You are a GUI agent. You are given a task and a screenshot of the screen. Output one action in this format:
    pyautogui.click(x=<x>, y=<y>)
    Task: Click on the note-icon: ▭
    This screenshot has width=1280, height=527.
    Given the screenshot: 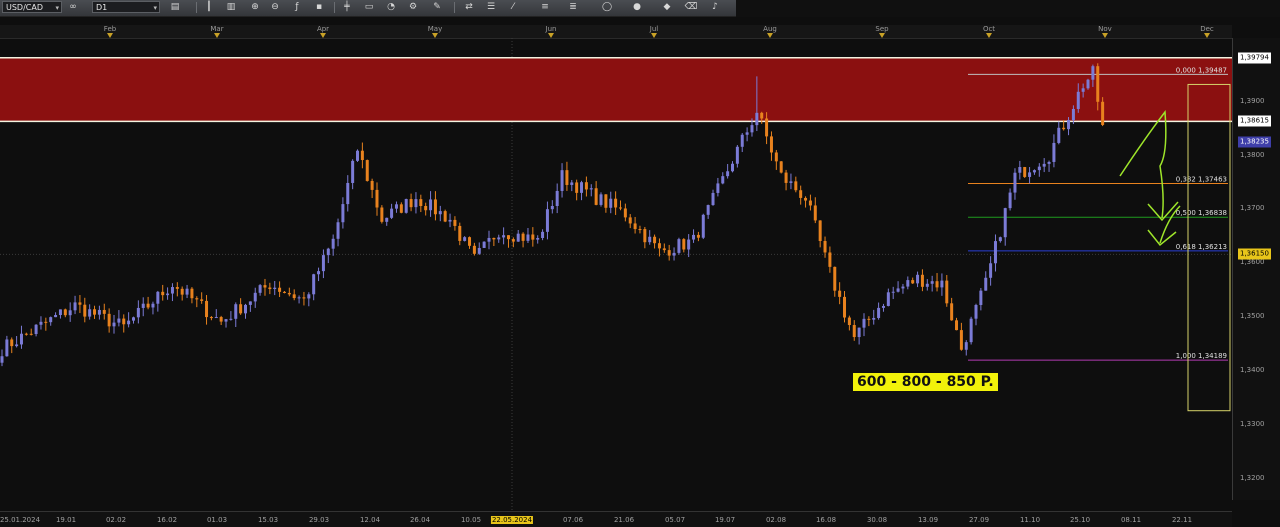 What is the action you would take?
    pyautogui.click(x=369, y=7)
    